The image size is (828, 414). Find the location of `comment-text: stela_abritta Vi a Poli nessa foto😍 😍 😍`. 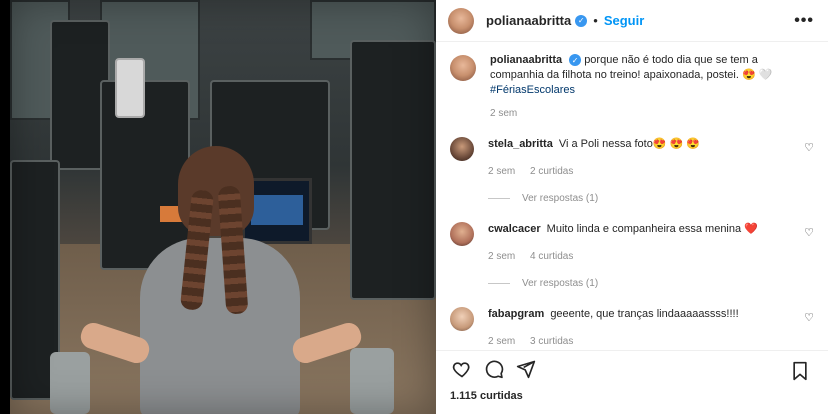

comment-text: stela_abritta Vi a Poli nessa foto😍 😍 😍 is located at coordinates (628, 144).